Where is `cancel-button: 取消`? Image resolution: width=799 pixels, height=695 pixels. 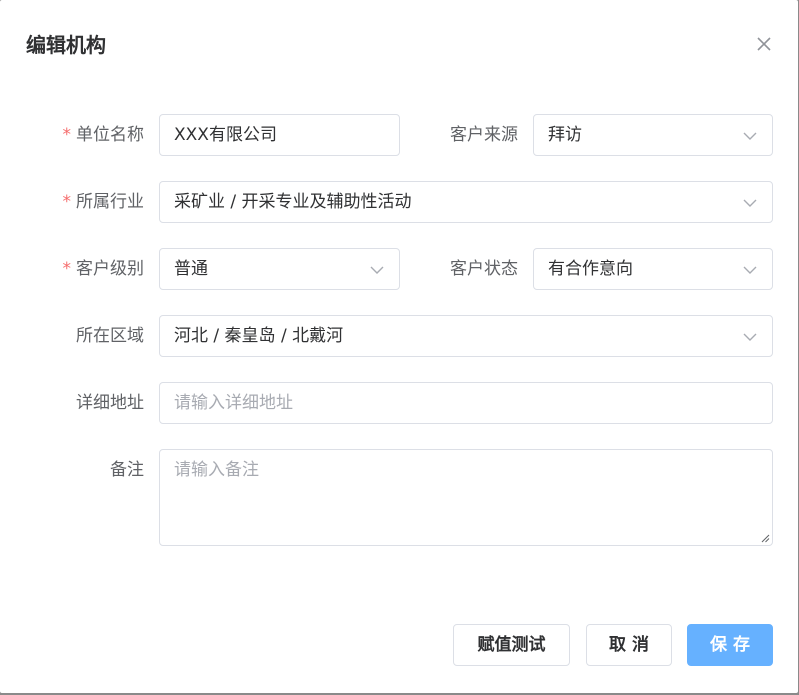 cancel-button: 取消 is located at coordinates (629, 645).